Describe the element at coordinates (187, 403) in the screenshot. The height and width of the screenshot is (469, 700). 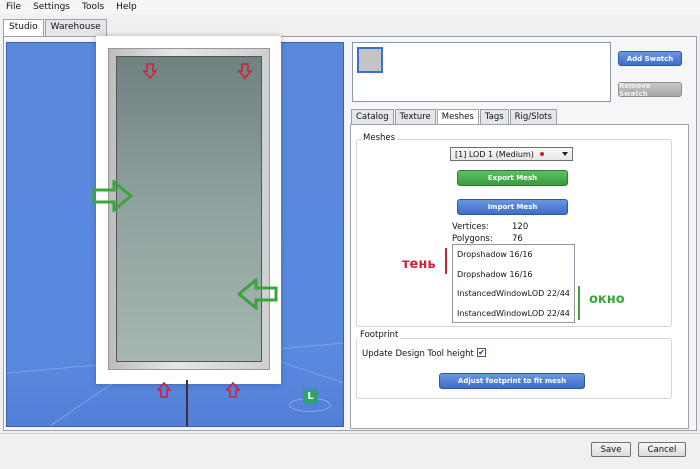
I see `viewport-axis` at that location.